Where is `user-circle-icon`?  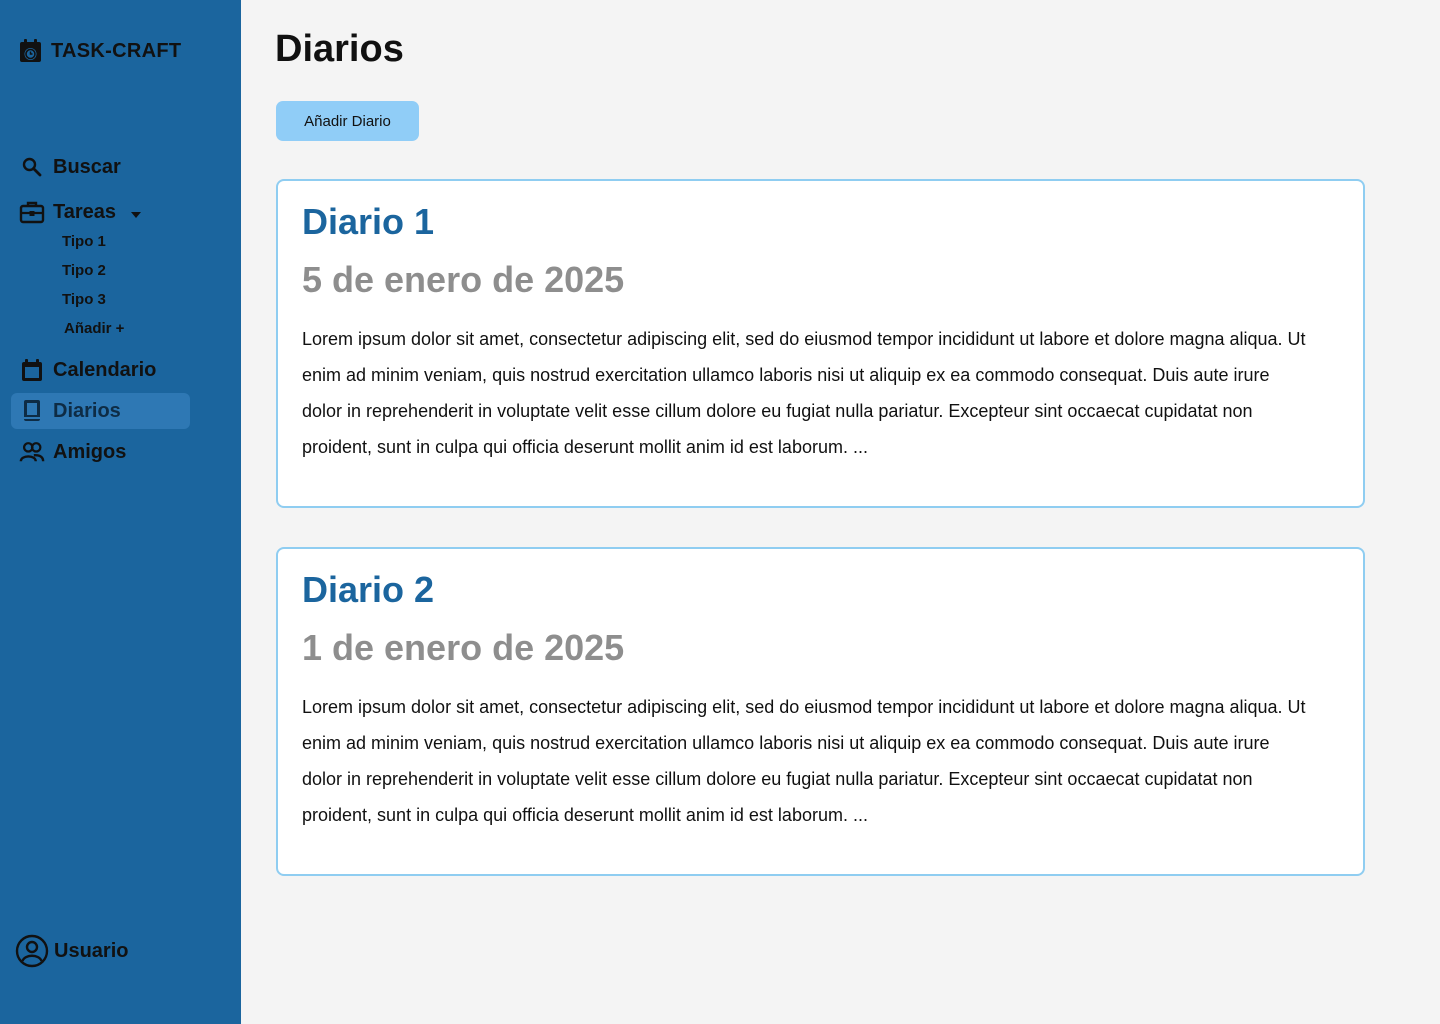 user-circle-icon is located at coordinates (32, 951).